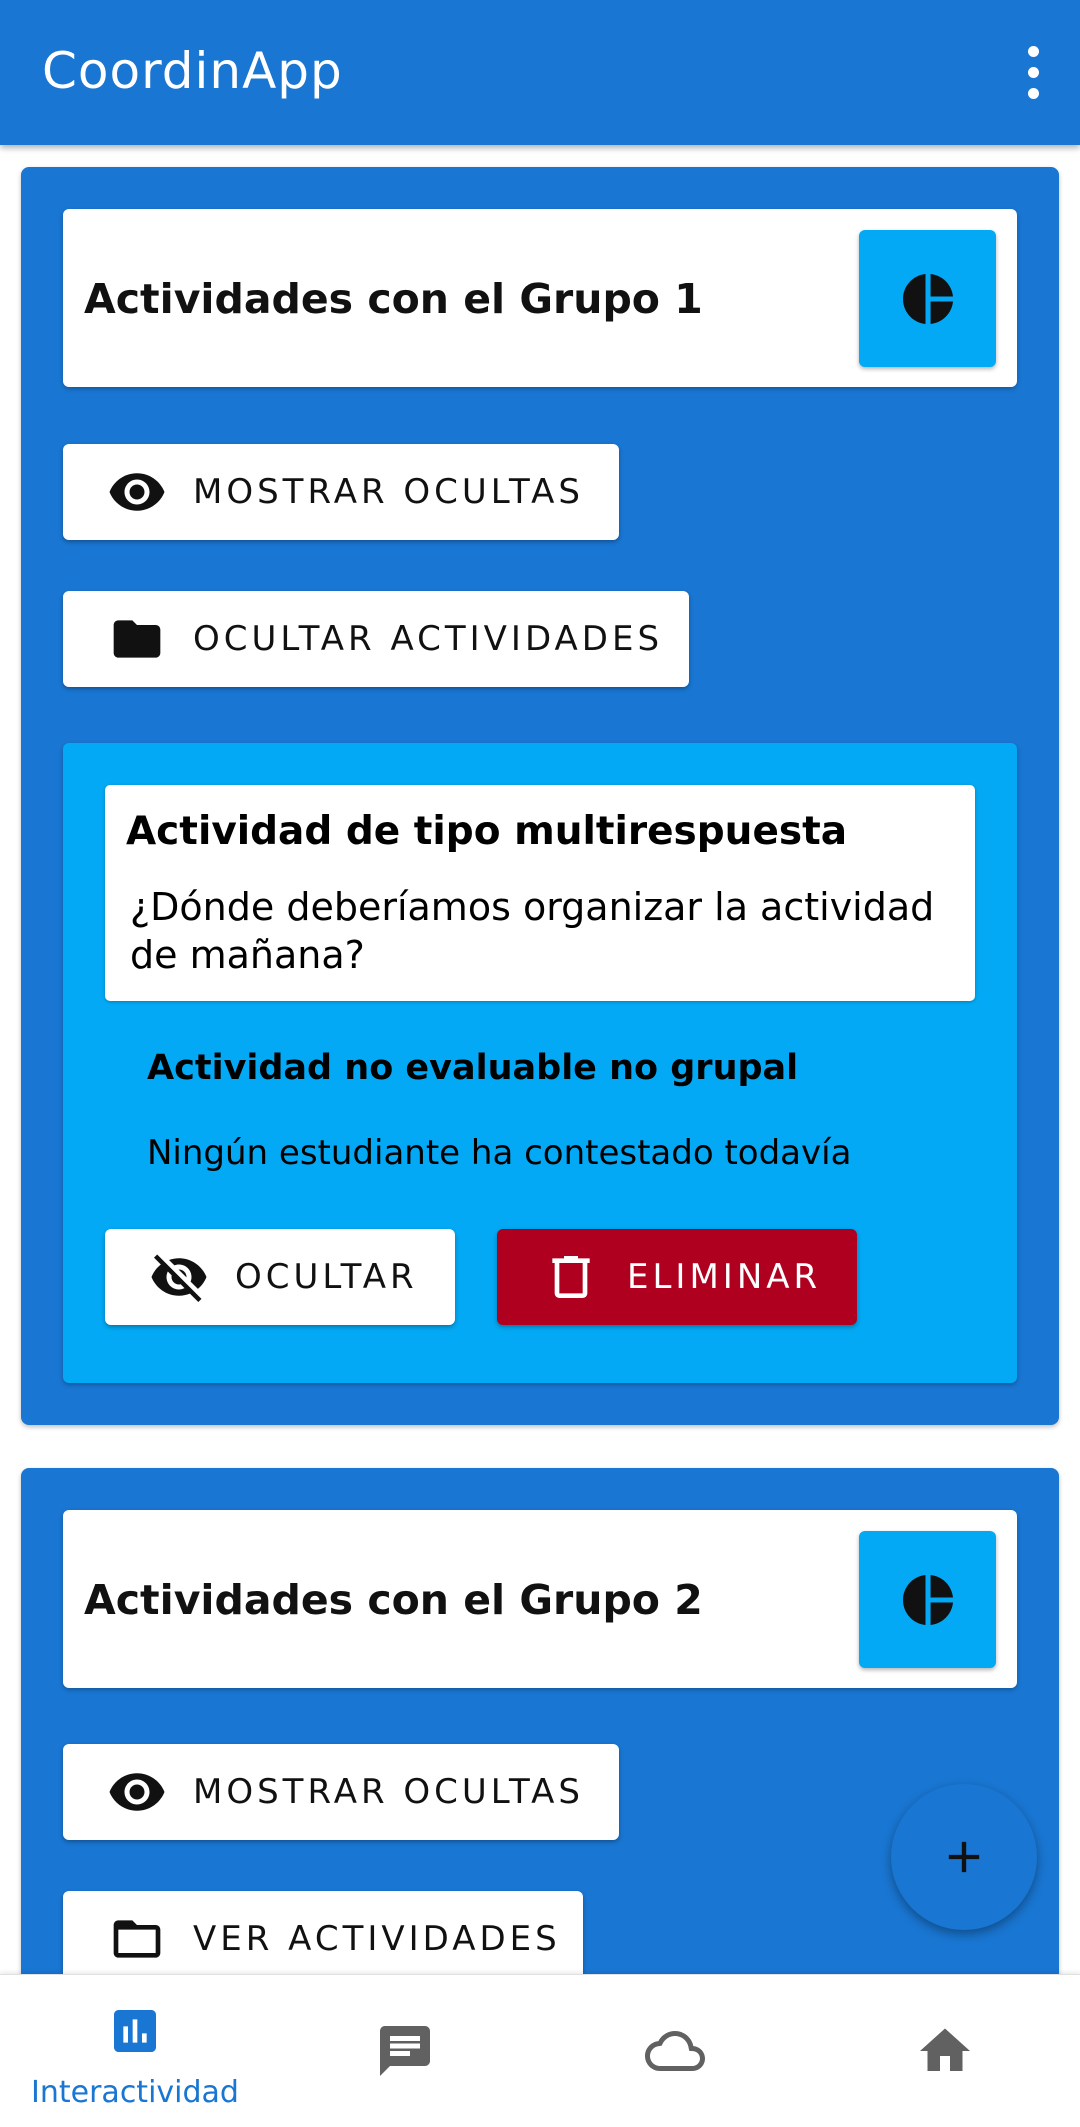 Image resolution: width=1080 pixels, height=2127 pixels. I want to click on bottom-navigation: Interactividad, so click(540, 2050).